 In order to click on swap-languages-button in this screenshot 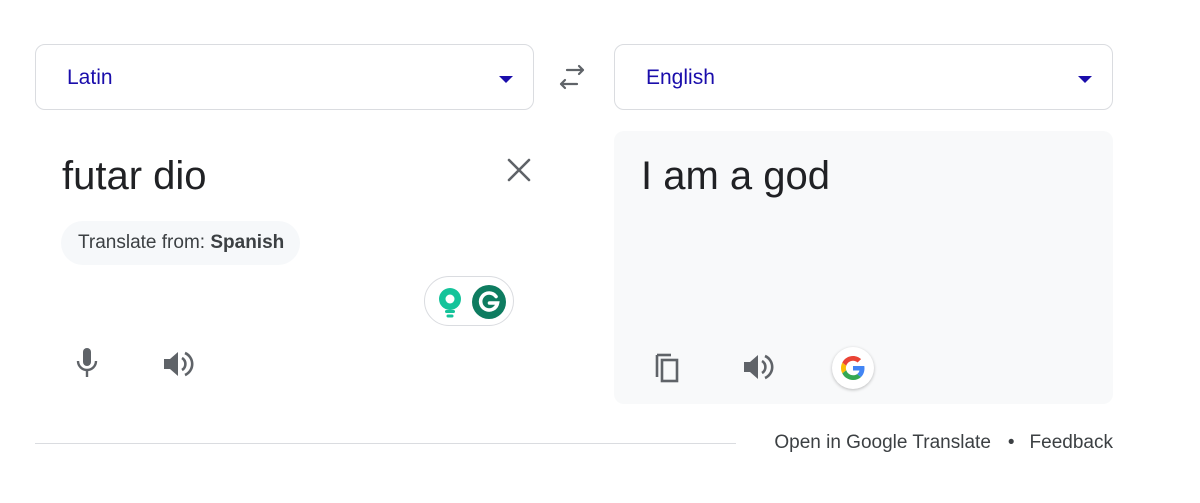, I will do `click(572, 78)`.